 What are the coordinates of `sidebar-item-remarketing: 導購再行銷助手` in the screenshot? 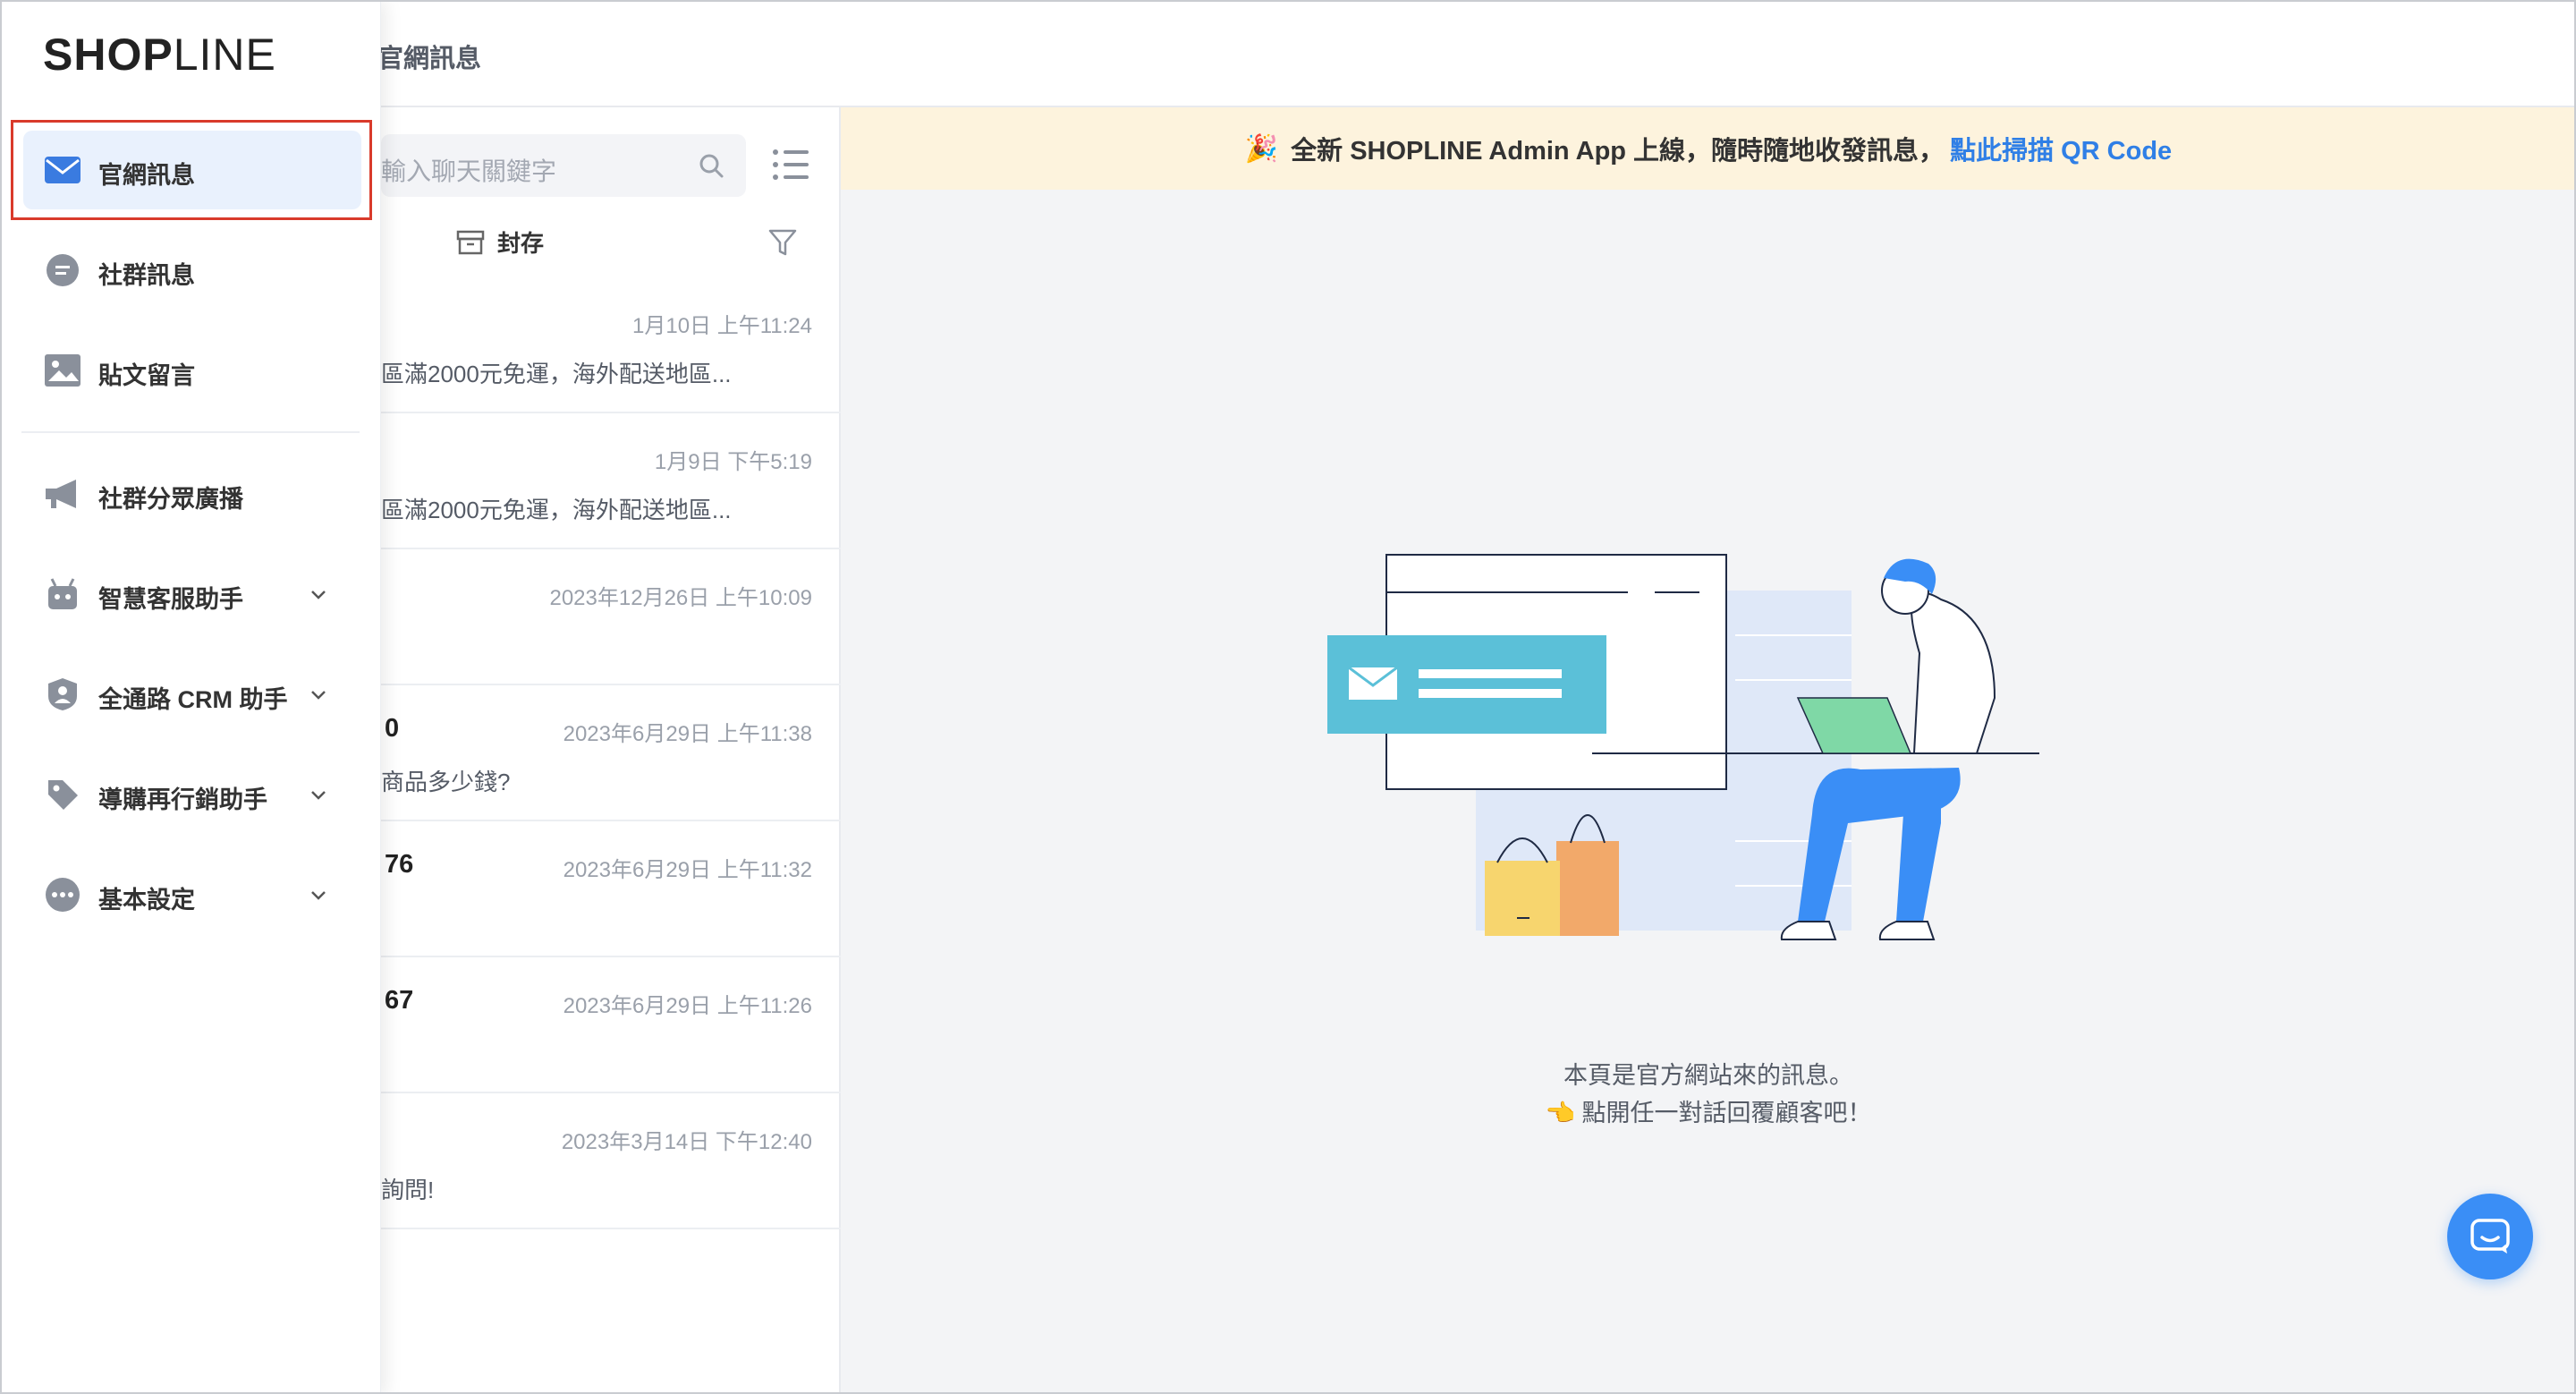 It's located at (192, 794).